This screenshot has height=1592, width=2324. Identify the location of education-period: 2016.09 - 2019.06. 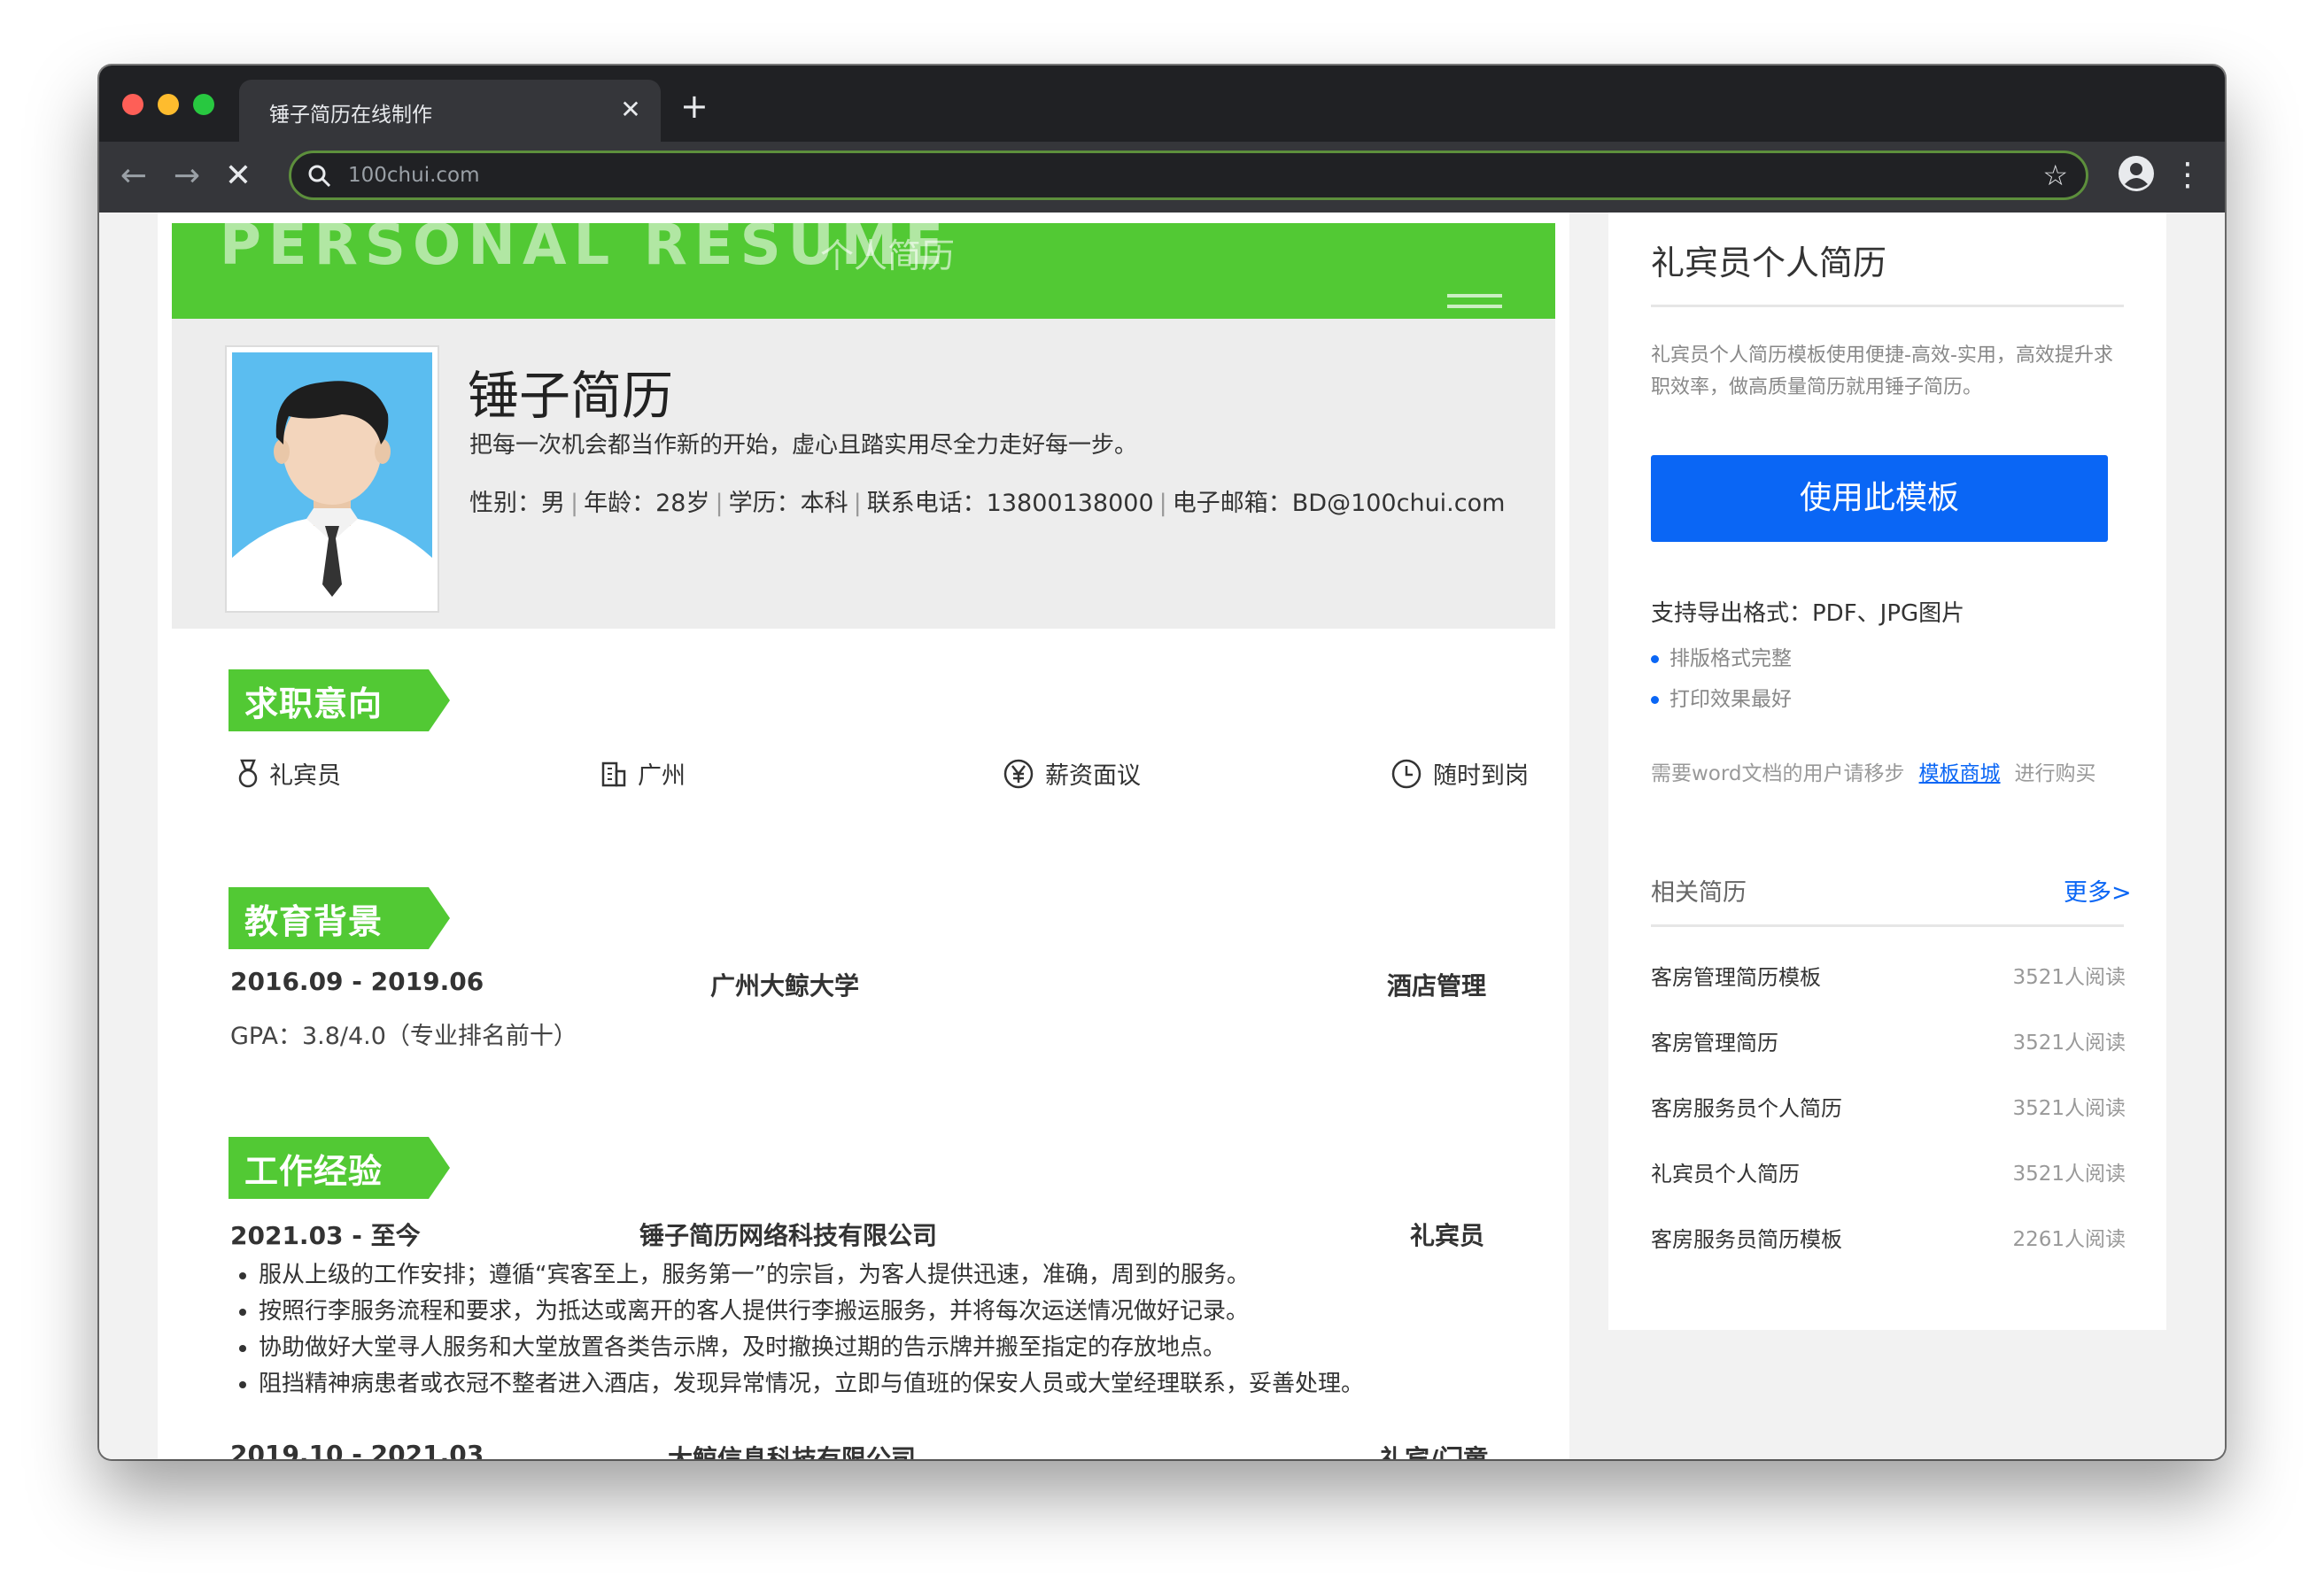
(357, 981).